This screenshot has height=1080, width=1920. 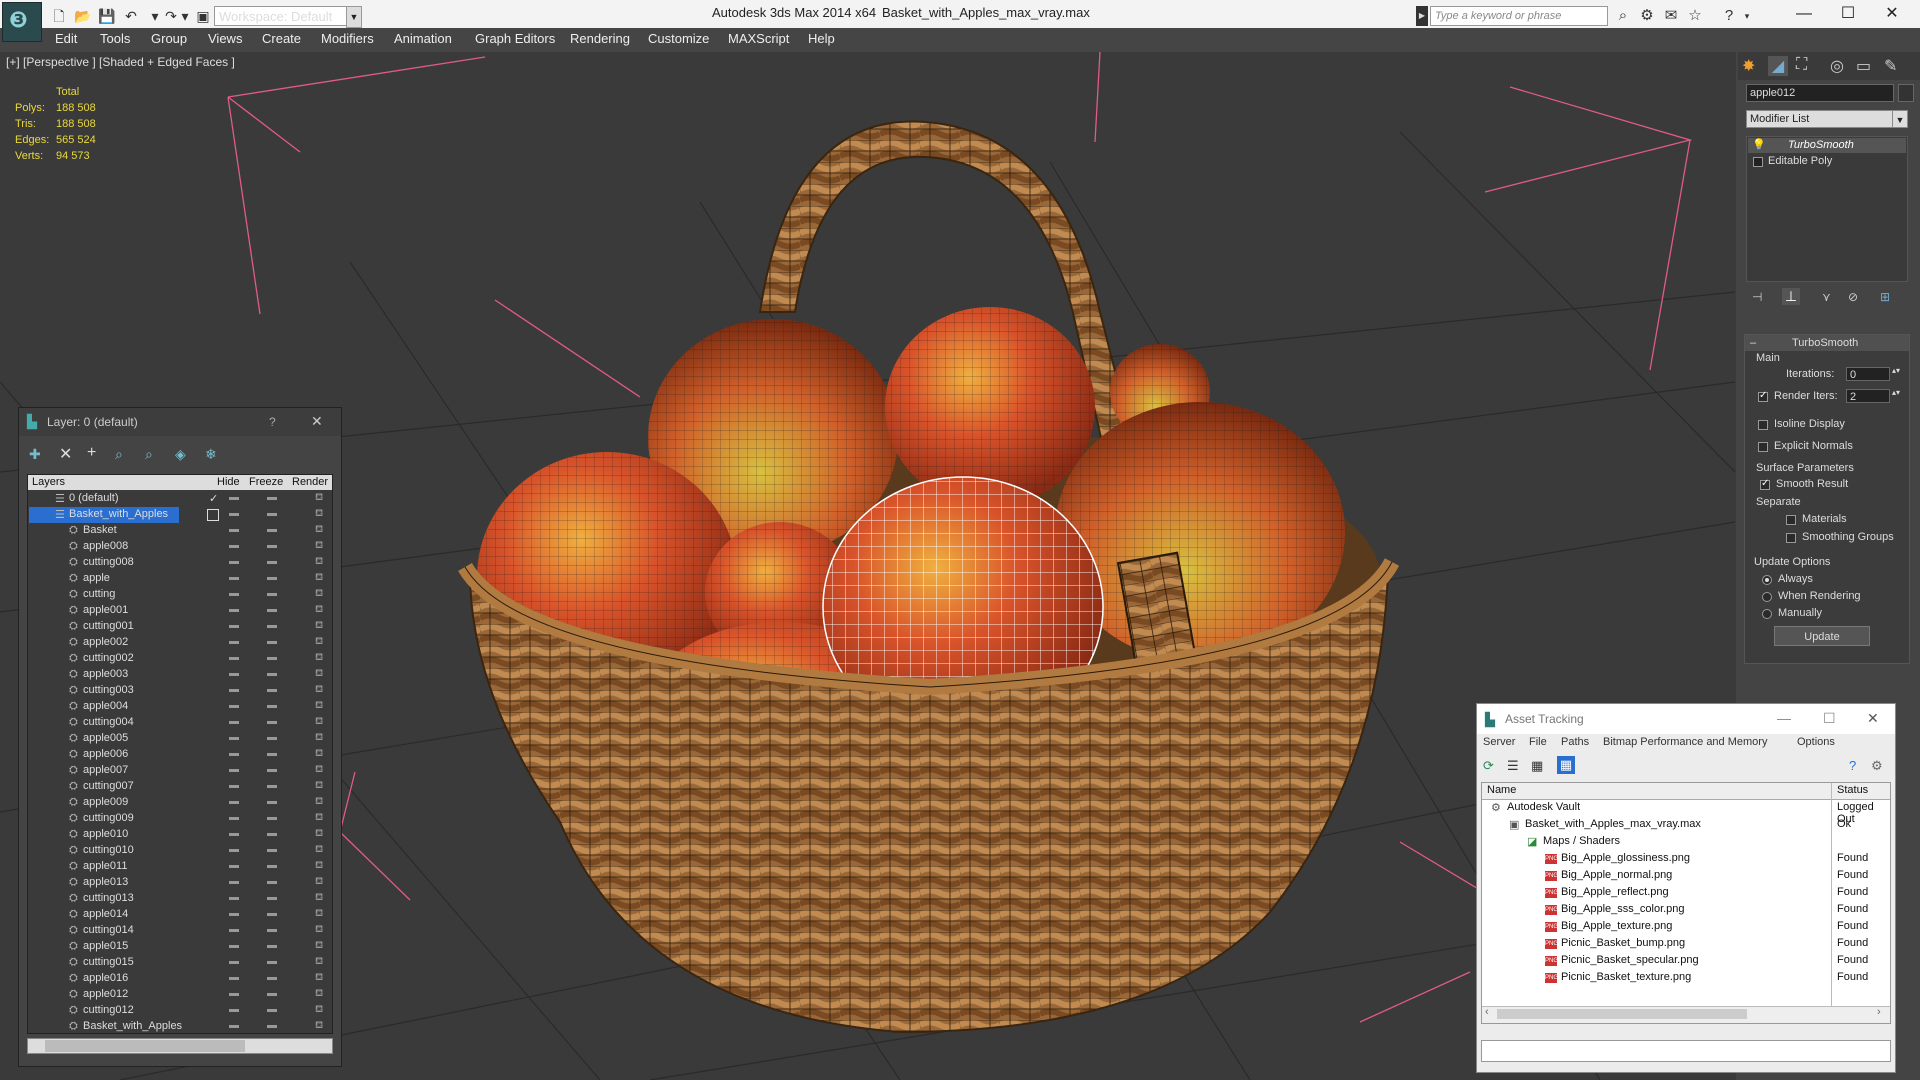 I want to click on collapse-icon: –, so click(x=1753, y=343).